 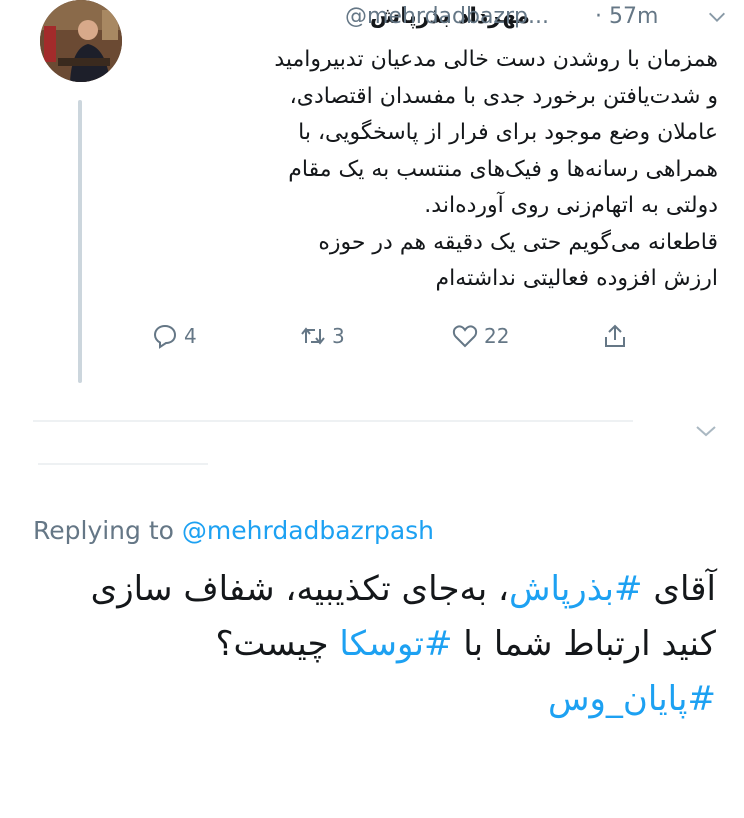 What do you see at coordinates (368, 699) in the screenshot?
I see `reply-line: #پایان_وس` at bounding box center [368, 699].